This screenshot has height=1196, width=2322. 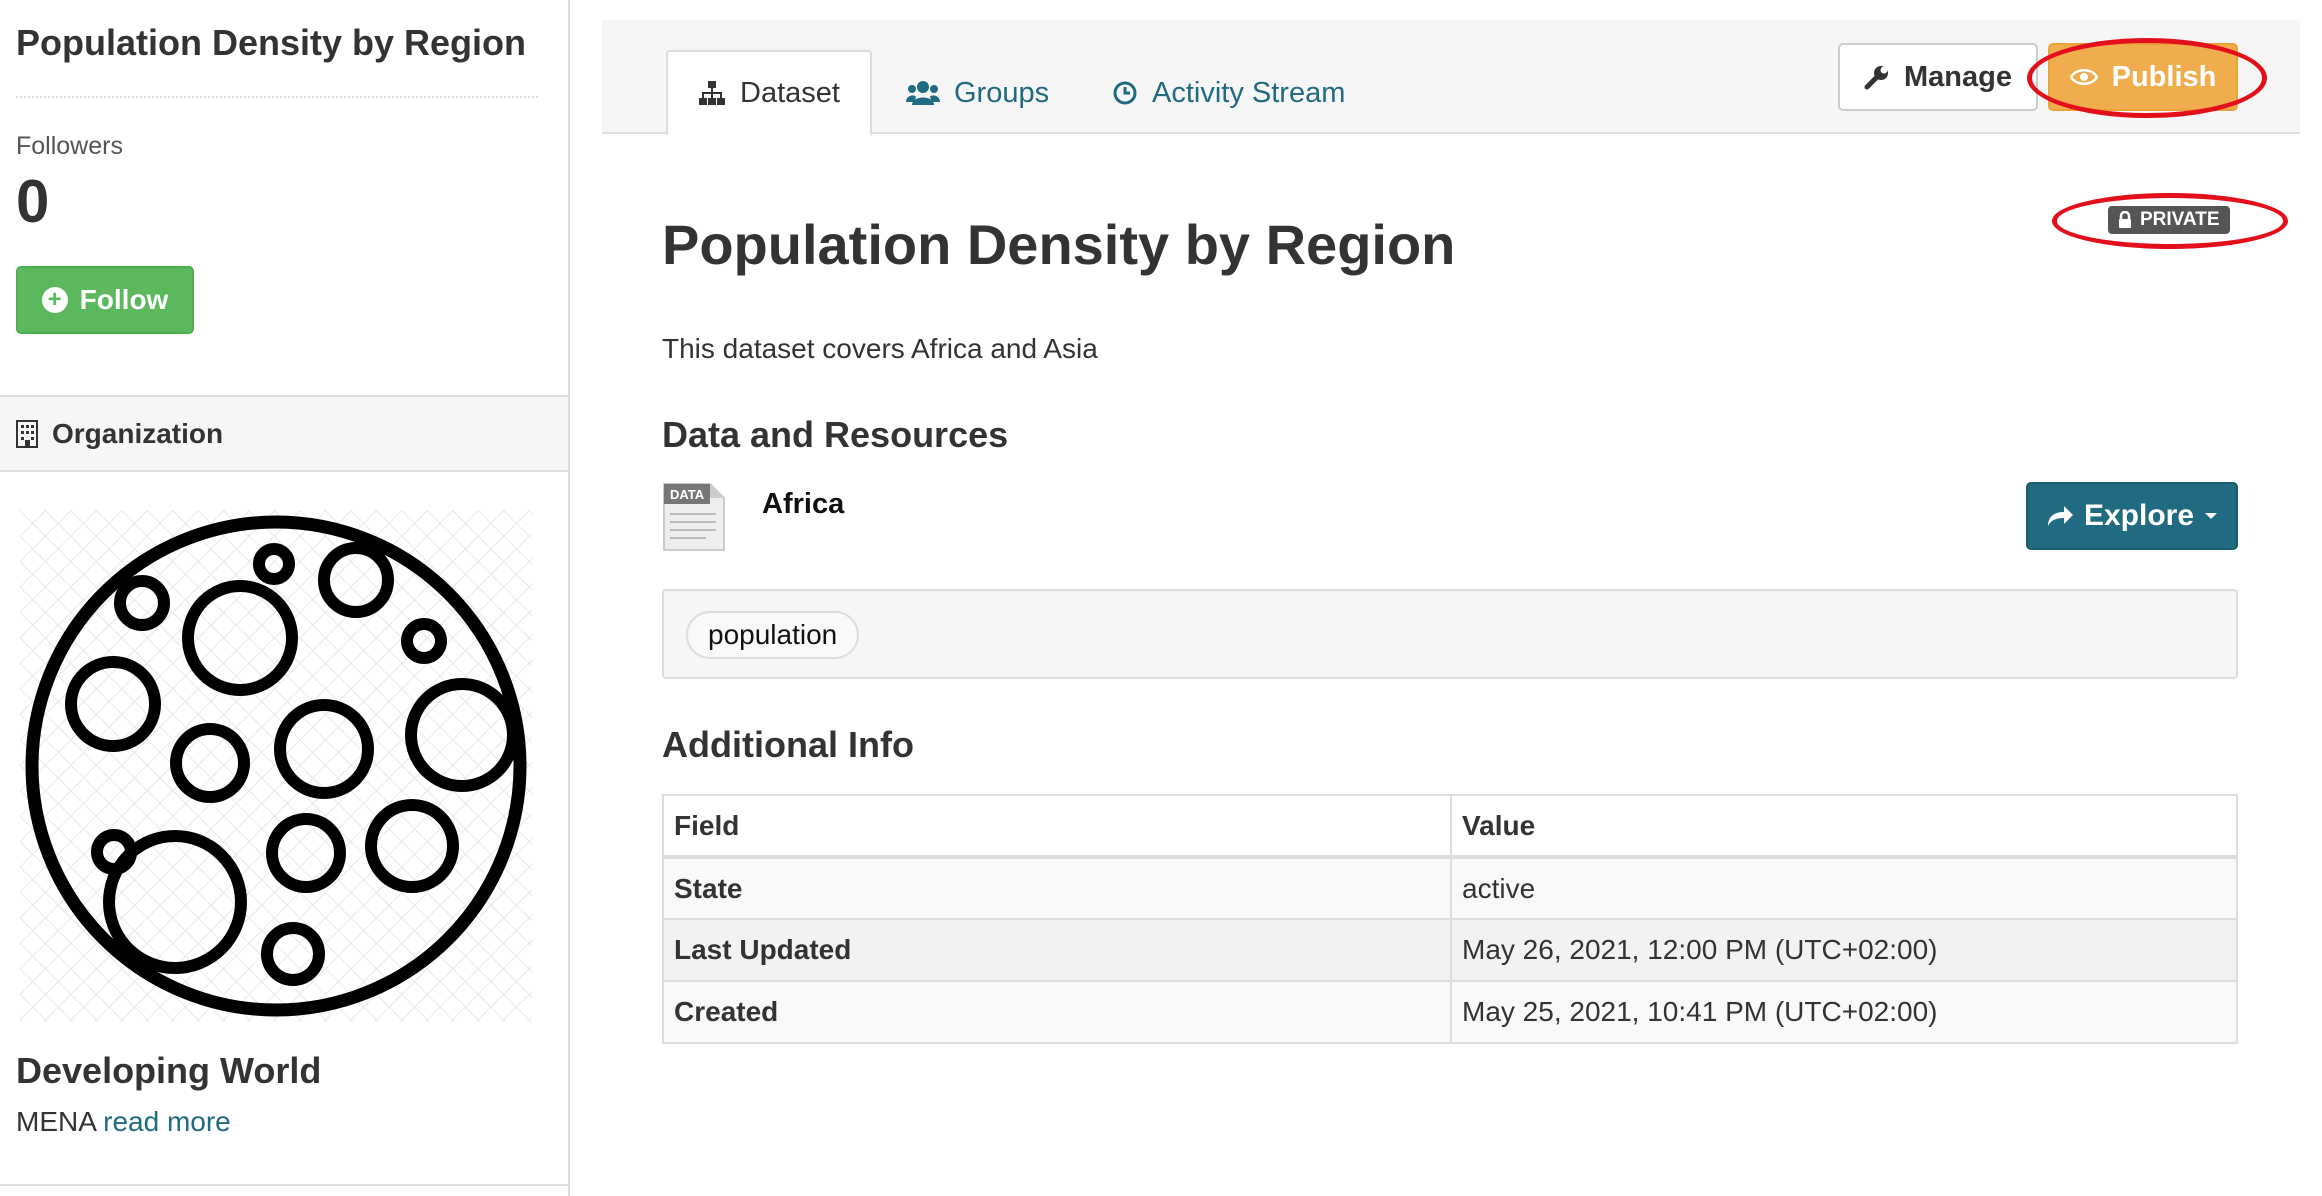 I want to click on tab-dataset: Dataset, so click(x=769, y=93).